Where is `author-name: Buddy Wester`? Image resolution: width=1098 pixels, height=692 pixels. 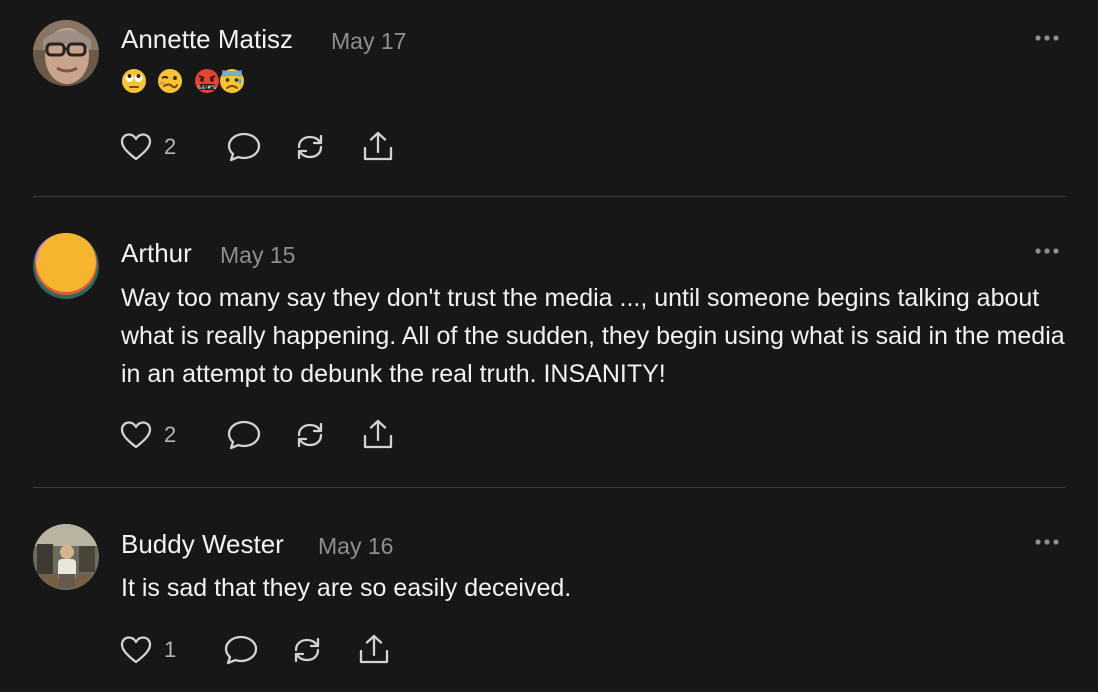 author-name: Buddy Wester is located at coordinates (202, 544).